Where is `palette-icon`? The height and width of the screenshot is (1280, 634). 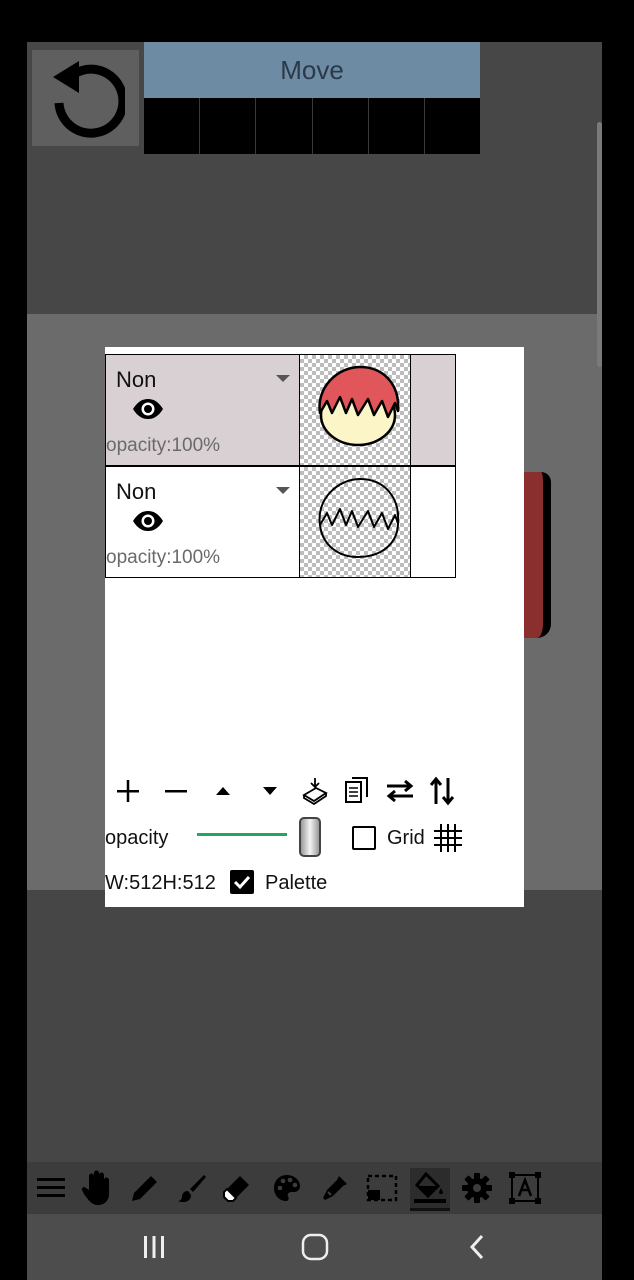
palette-icon is located at coordinates (287, 1188).